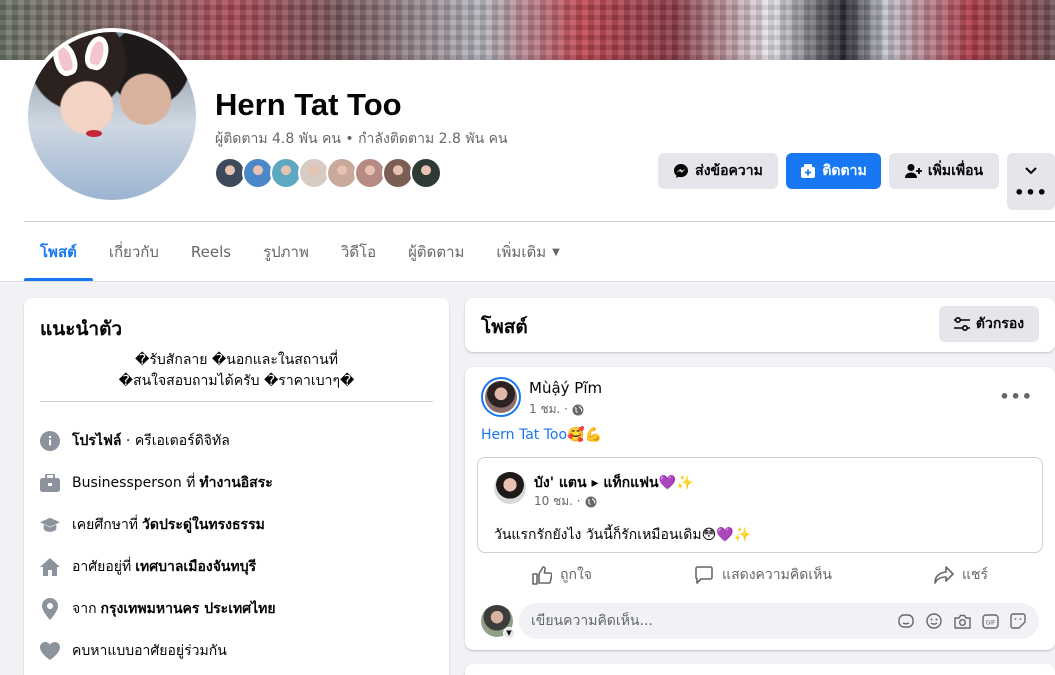  I want to click on svg-text: GIF, so click(990, 622).